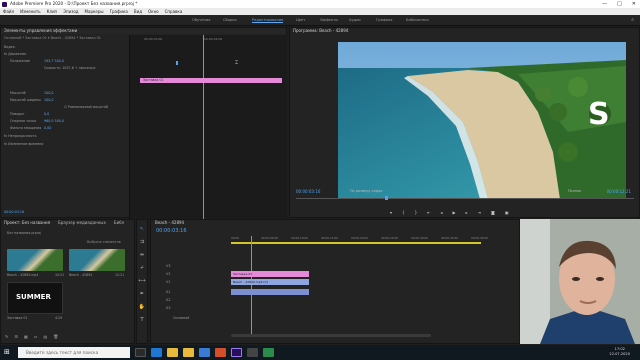 This screenshot has width=640, height=360. Describe the element at coordinates (417, 20) in the screenshot. I see `workspace-libraries: Библиотеки` at that location.